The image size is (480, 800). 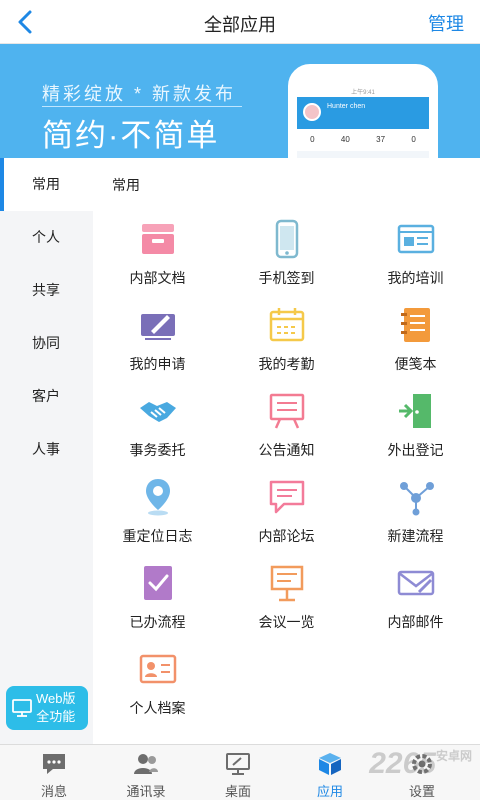 I want to click on phone-mockup: 上午9:41 Hunter chen 0 40 37 0, so click(x=363, y=111).